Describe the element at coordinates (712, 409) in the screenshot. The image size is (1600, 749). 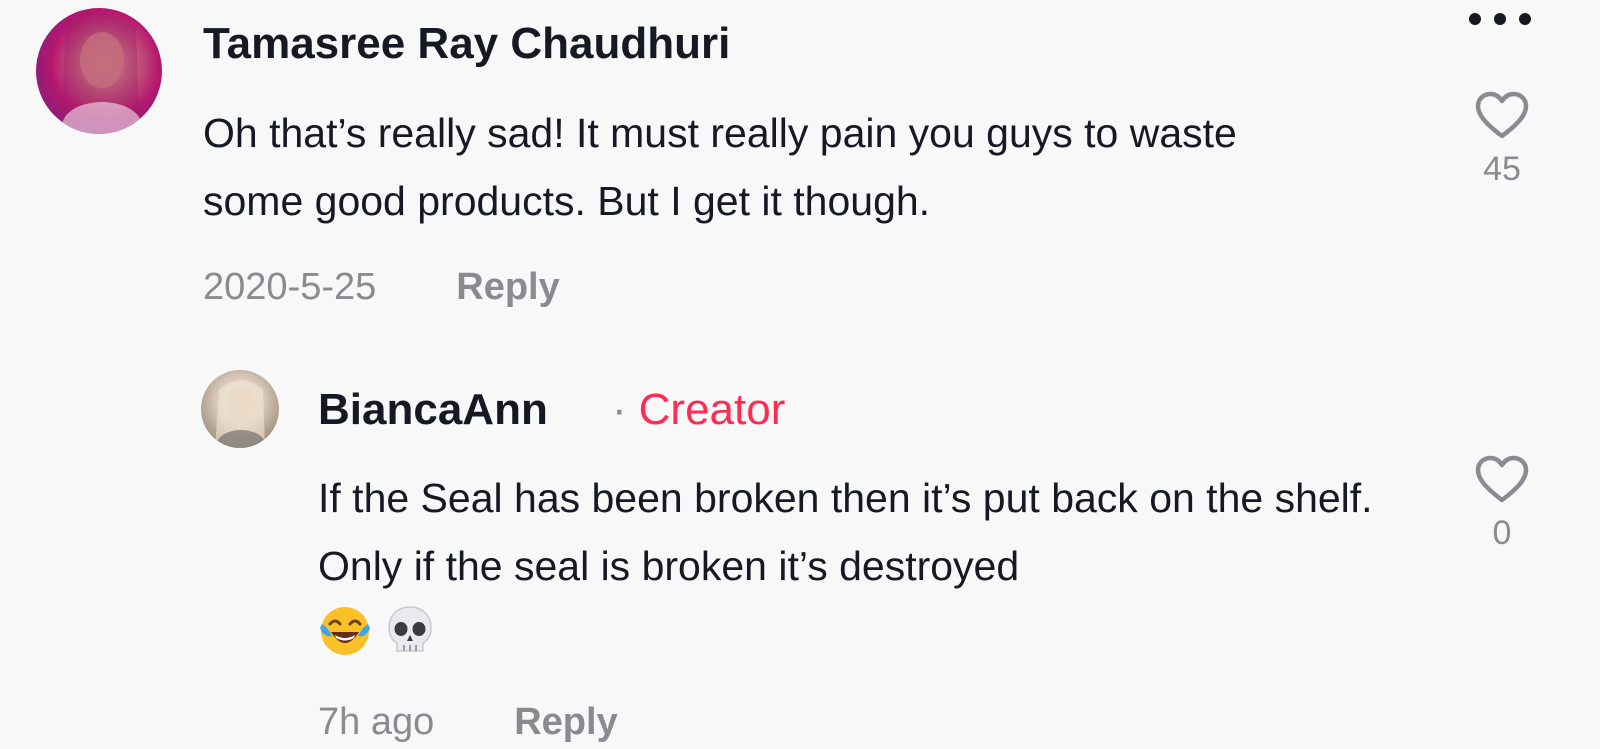
I see `creator-badge: Creator` at that location.